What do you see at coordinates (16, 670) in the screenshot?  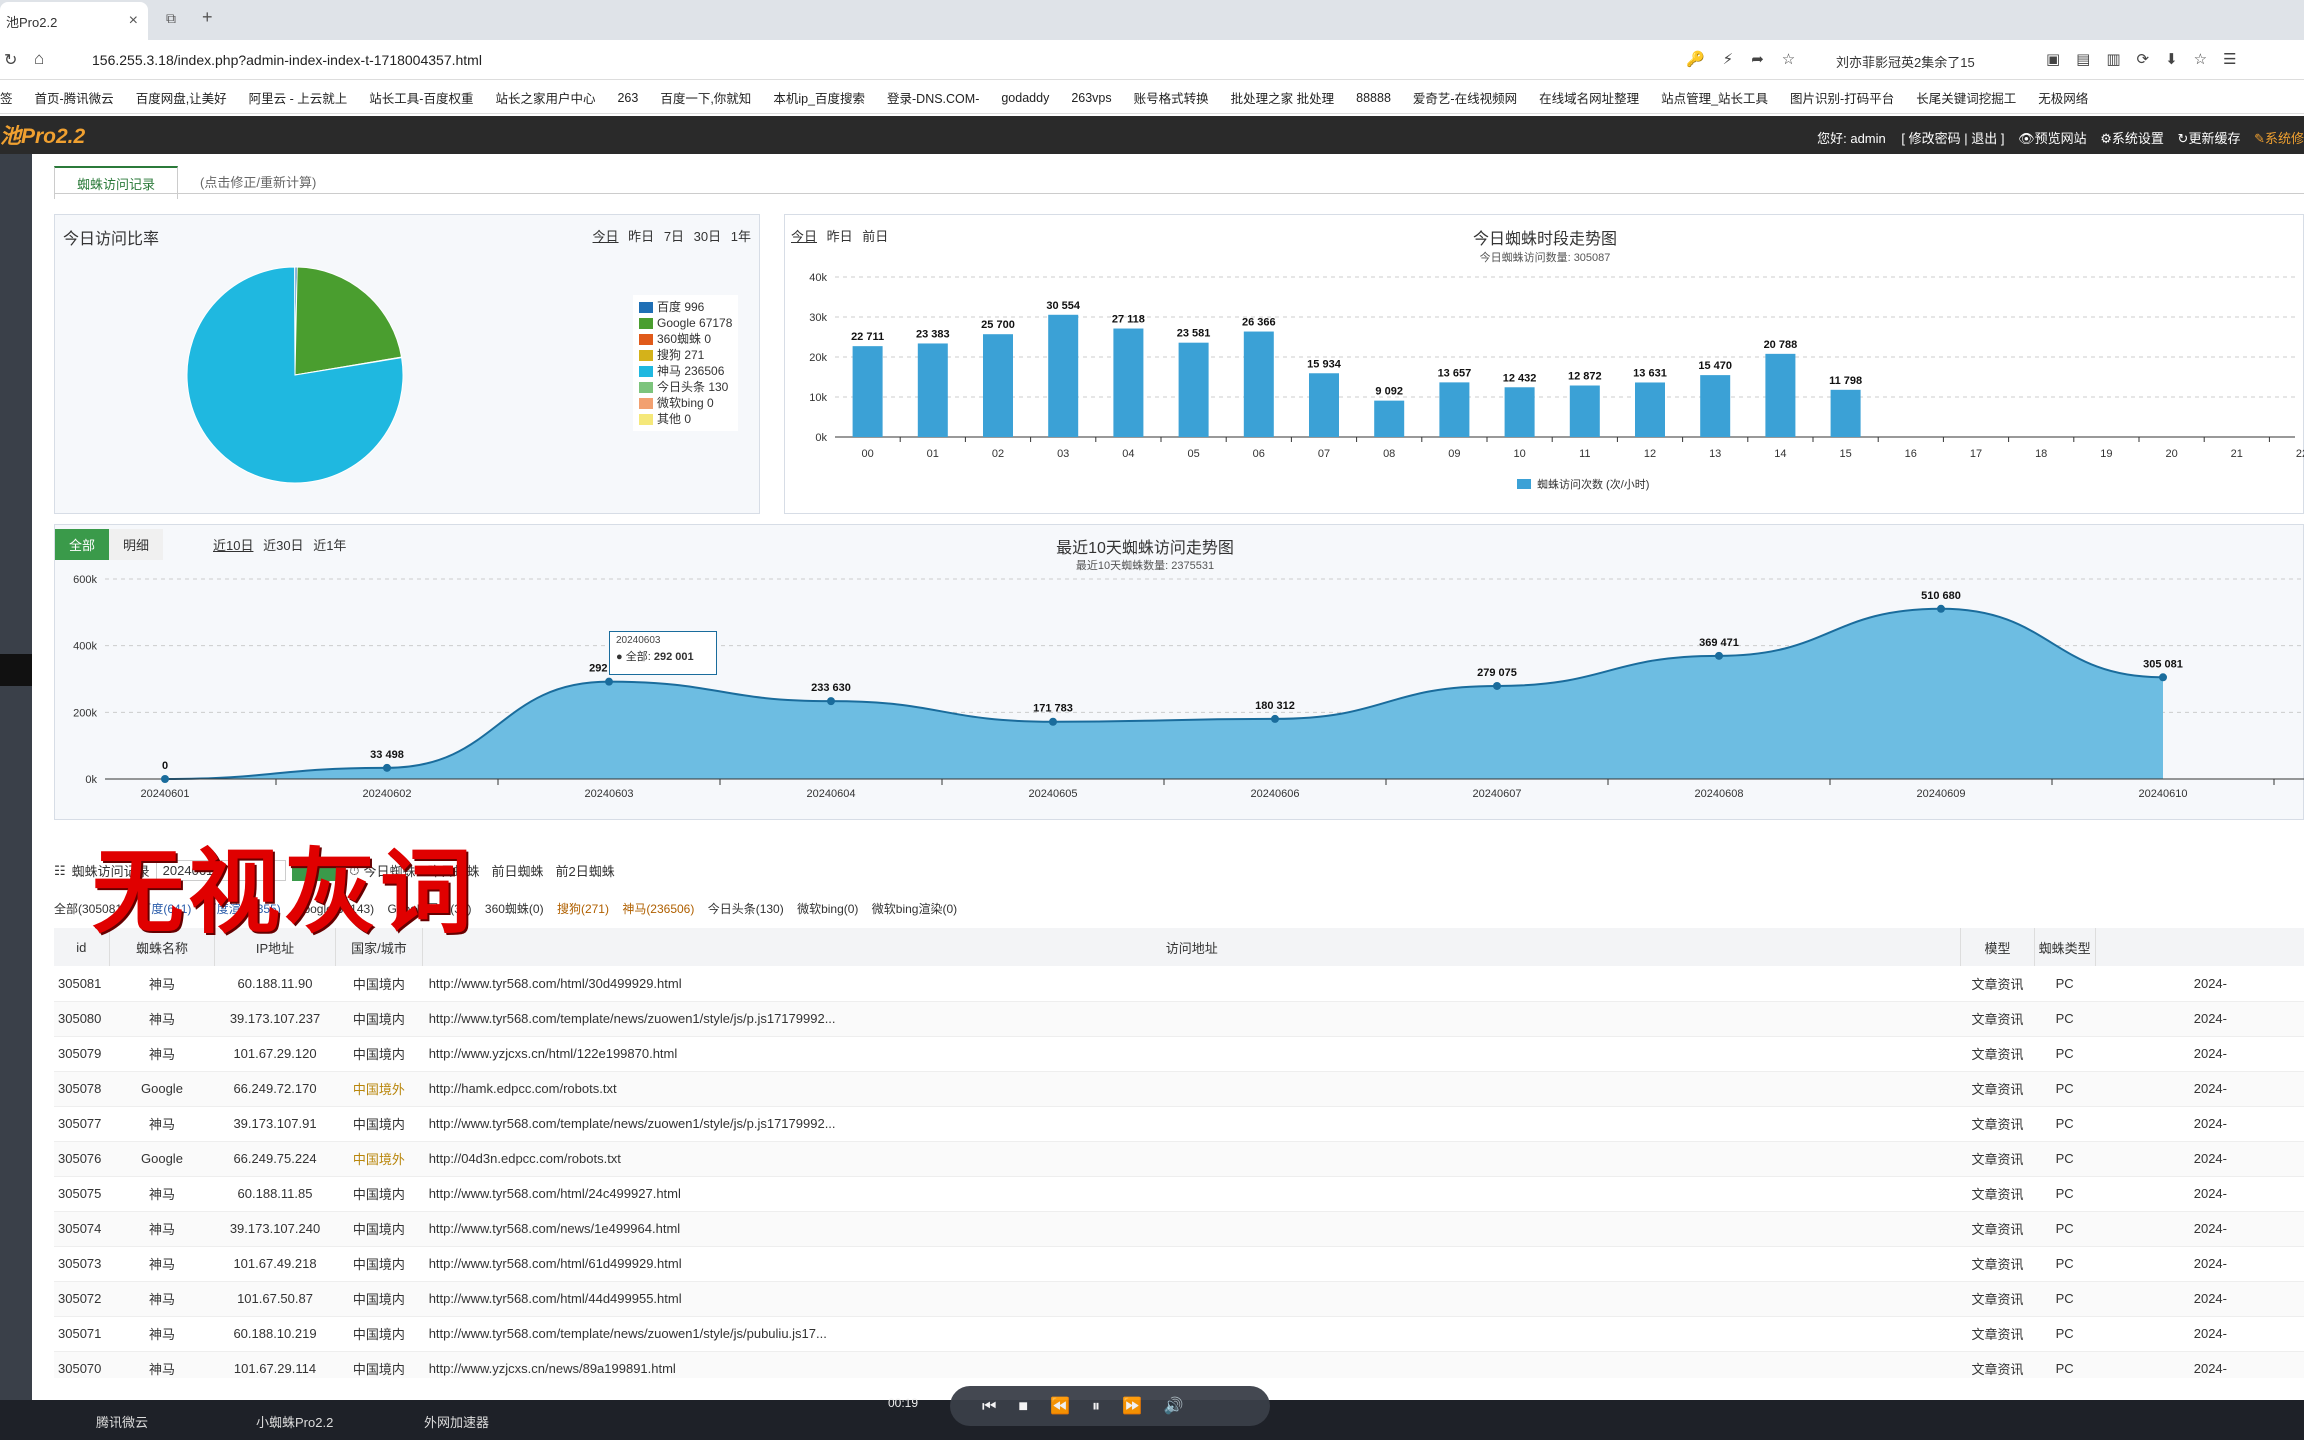 I see `sidebar-active-item` at bounding box center [16, 670].